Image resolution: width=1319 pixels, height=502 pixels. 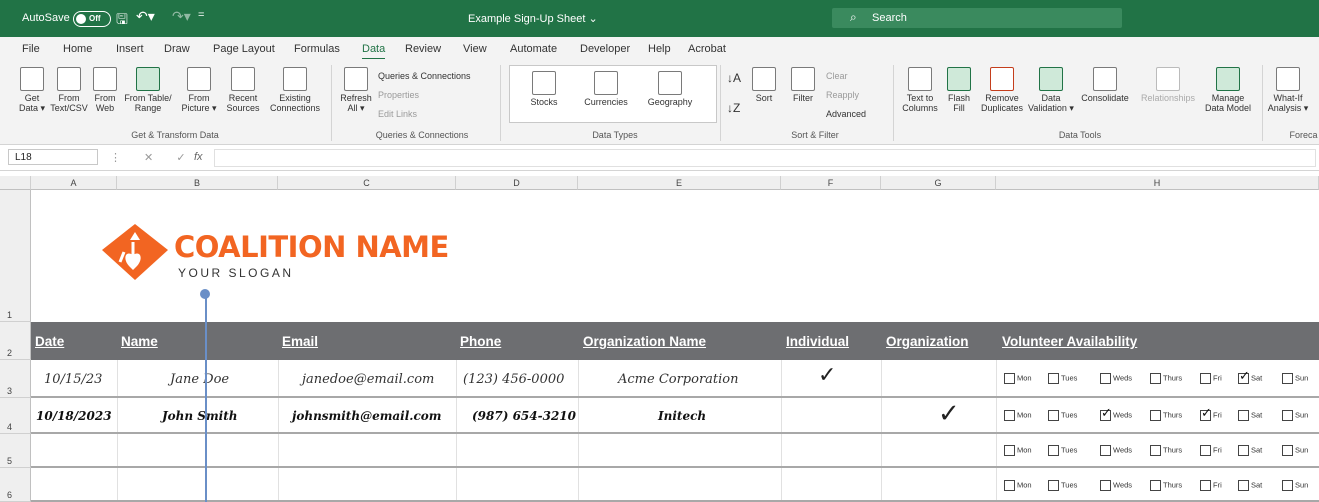 I want to click on from-text-csv-button: From Text/CSV, so click(x=69, y=90).